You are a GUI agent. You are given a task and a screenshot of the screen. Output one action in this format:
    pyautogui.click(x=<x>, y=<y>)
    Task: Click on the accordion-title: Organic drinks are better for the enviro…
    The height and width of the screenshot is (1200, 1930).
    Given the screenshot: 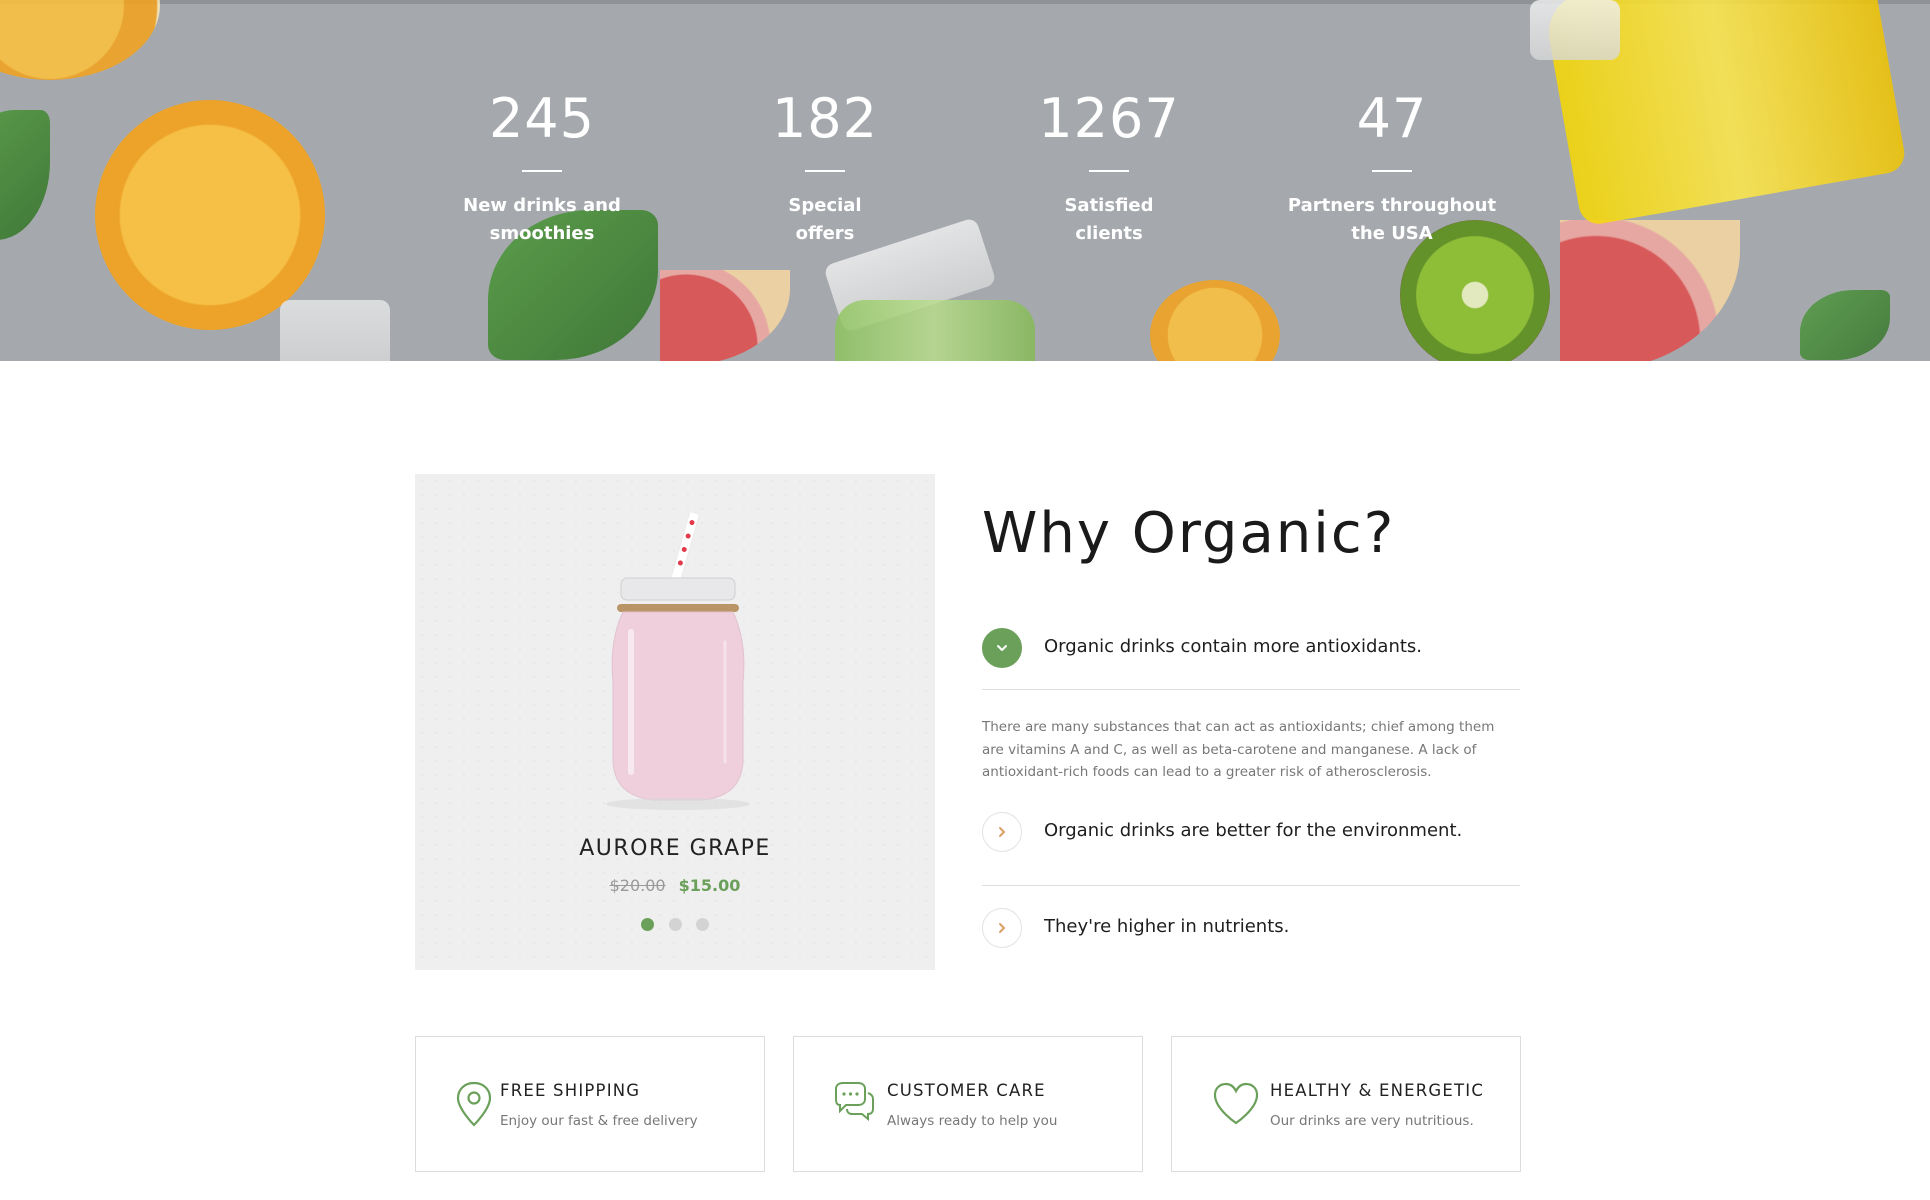 What is the action you would take?
    pyautogui.click(x=1253, y=830)
    